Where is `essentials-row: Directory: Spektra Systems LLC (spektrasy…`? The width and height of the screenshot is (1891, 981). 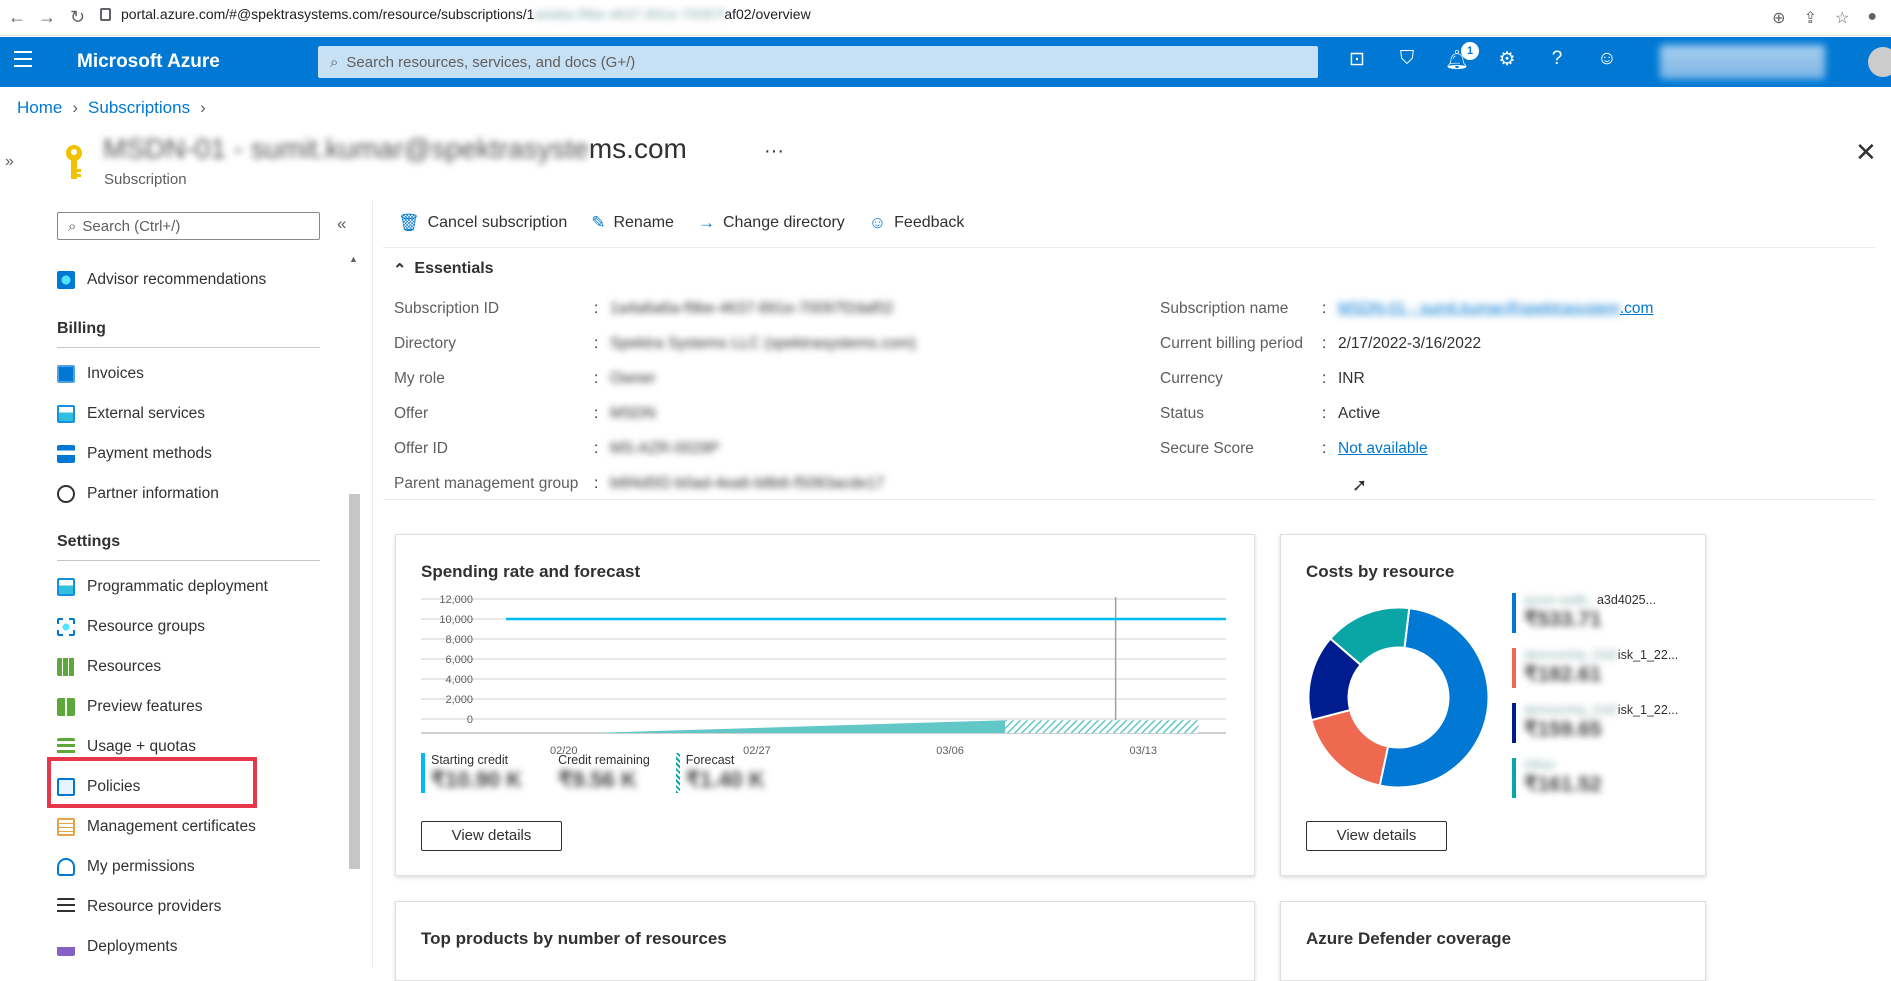
essentials-row: Directory: Spektra Systems LLC (spektrasy… is located at coordinates (655, 344).